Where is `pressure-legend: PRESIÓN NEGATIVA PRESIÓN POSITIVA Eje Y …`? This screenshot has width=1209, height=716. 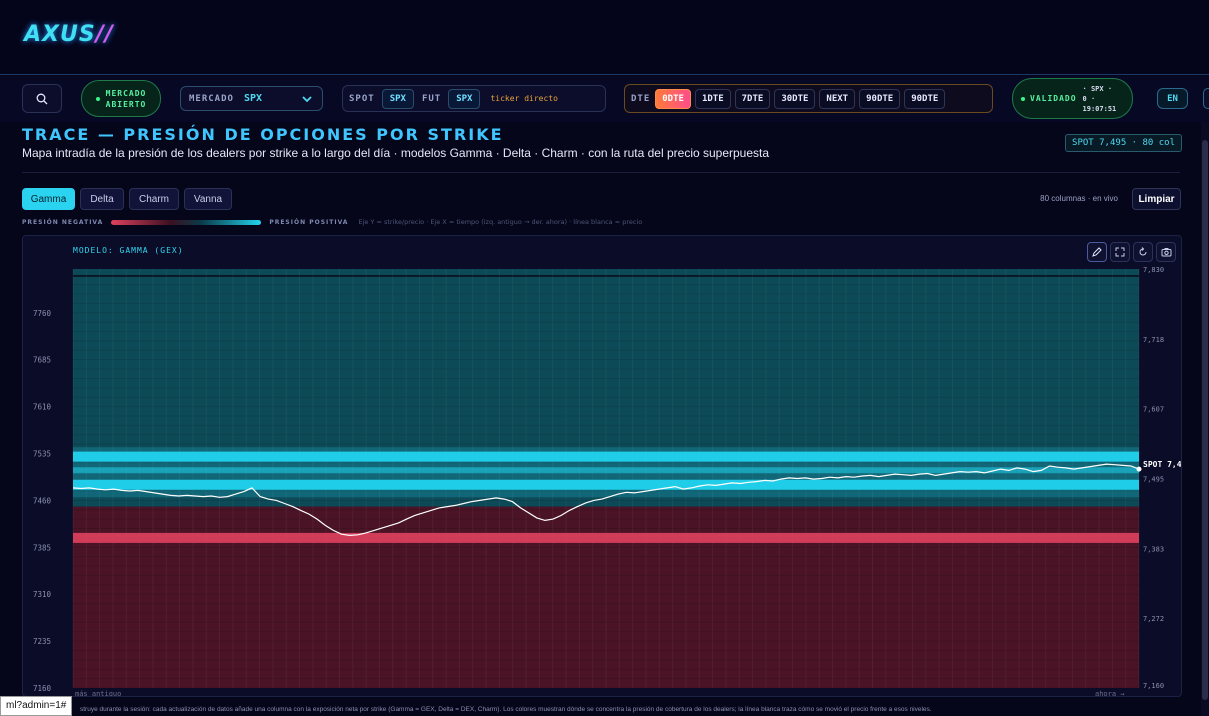 pressure-legend: PRESIÓN NEGATIVA PRESIÓN POSITIVA Eje Y … is located at coordinates (332, 222).